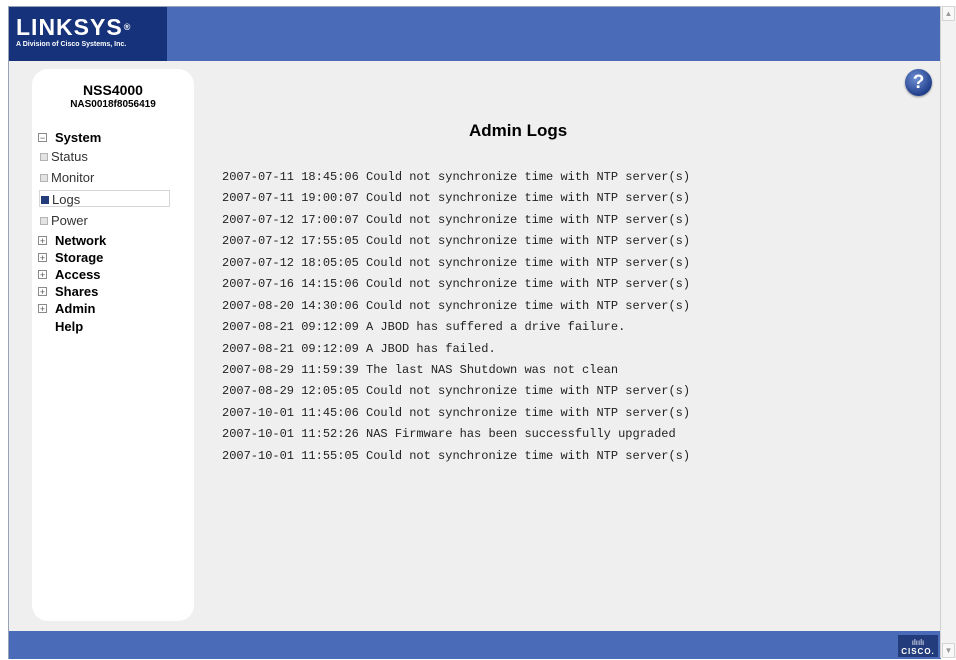 Image resolution: width=956 pixels, height=660 pixels. What do you see at coordinates (104, 156) in the screenshot?
I see `nav-item-status: Status` at bounding box center [104, 156].